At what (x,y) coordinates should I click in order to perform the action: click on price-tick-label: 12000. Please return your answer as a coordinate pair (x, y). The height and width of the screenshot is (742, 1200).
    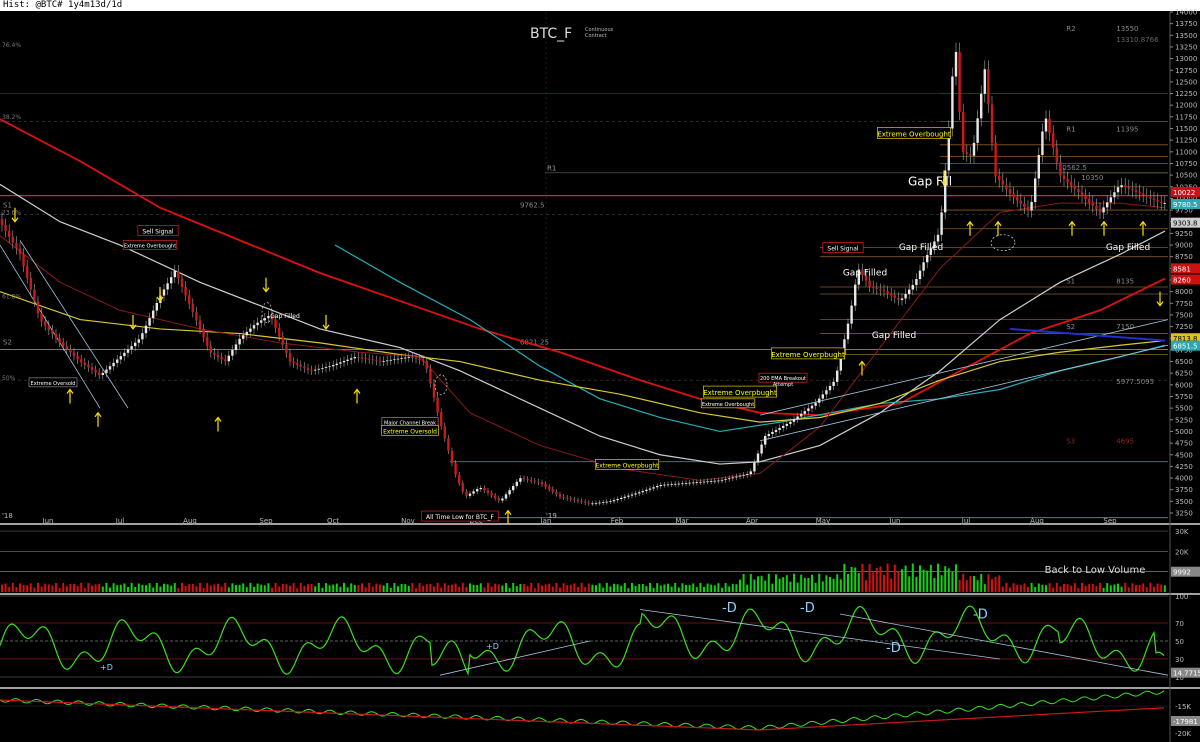
    Looking at the image, I should click on (1186, 106).